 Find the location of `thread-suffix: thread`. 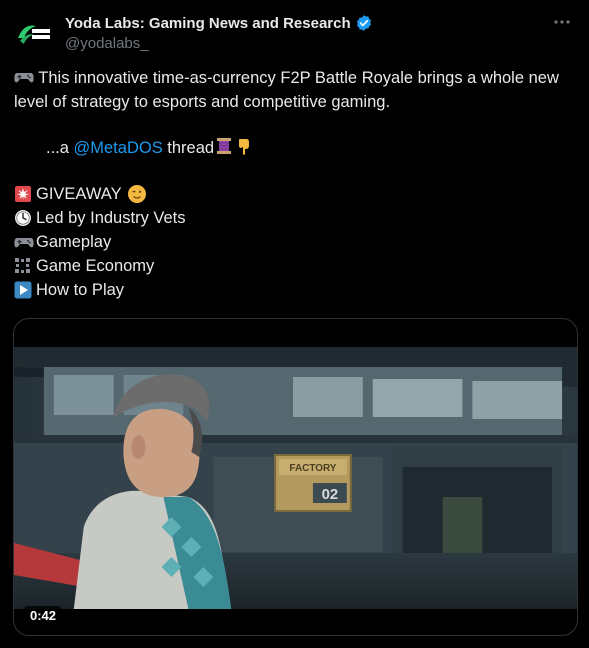

thread-suffix: thread is located at coordinates (188, 148).